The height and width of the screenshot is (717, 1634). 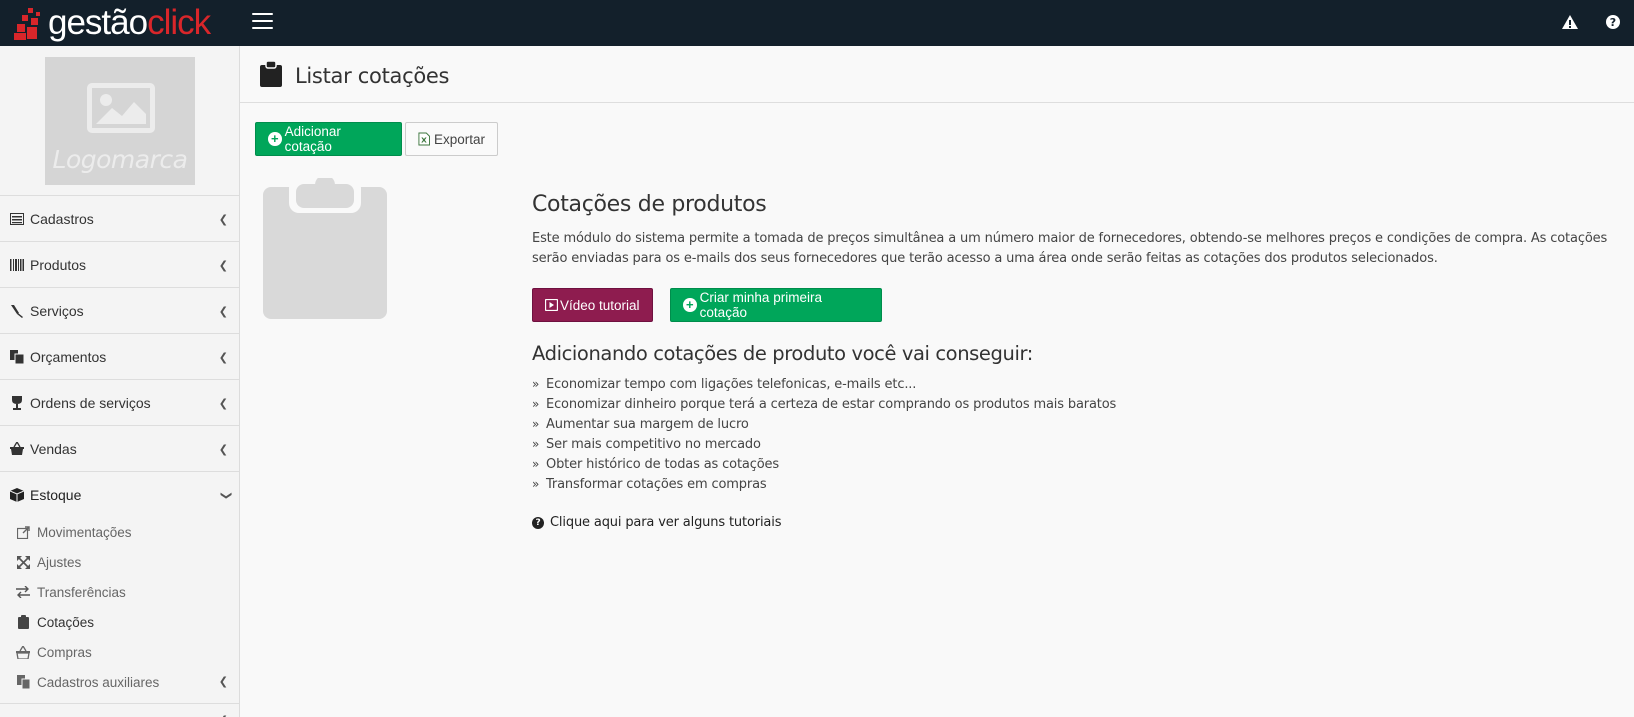 I want to click on submenu-item-cadastros-auxiliares: Cadastros auxiliares ❮, so click(x=119, y=682).